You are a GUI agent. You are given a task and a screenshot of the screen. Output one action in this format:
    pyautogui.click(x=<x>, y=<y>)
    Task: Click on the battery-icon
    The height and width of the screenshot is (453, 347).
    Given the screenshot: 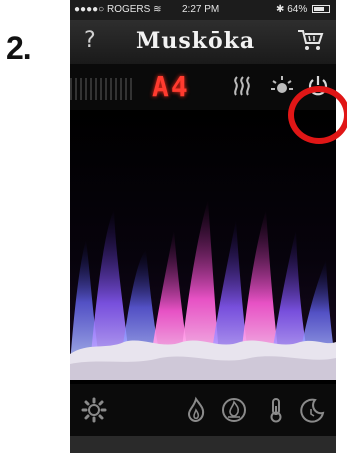 What is the action you would take?
    pyautogui.click(x=321, y=9)
    